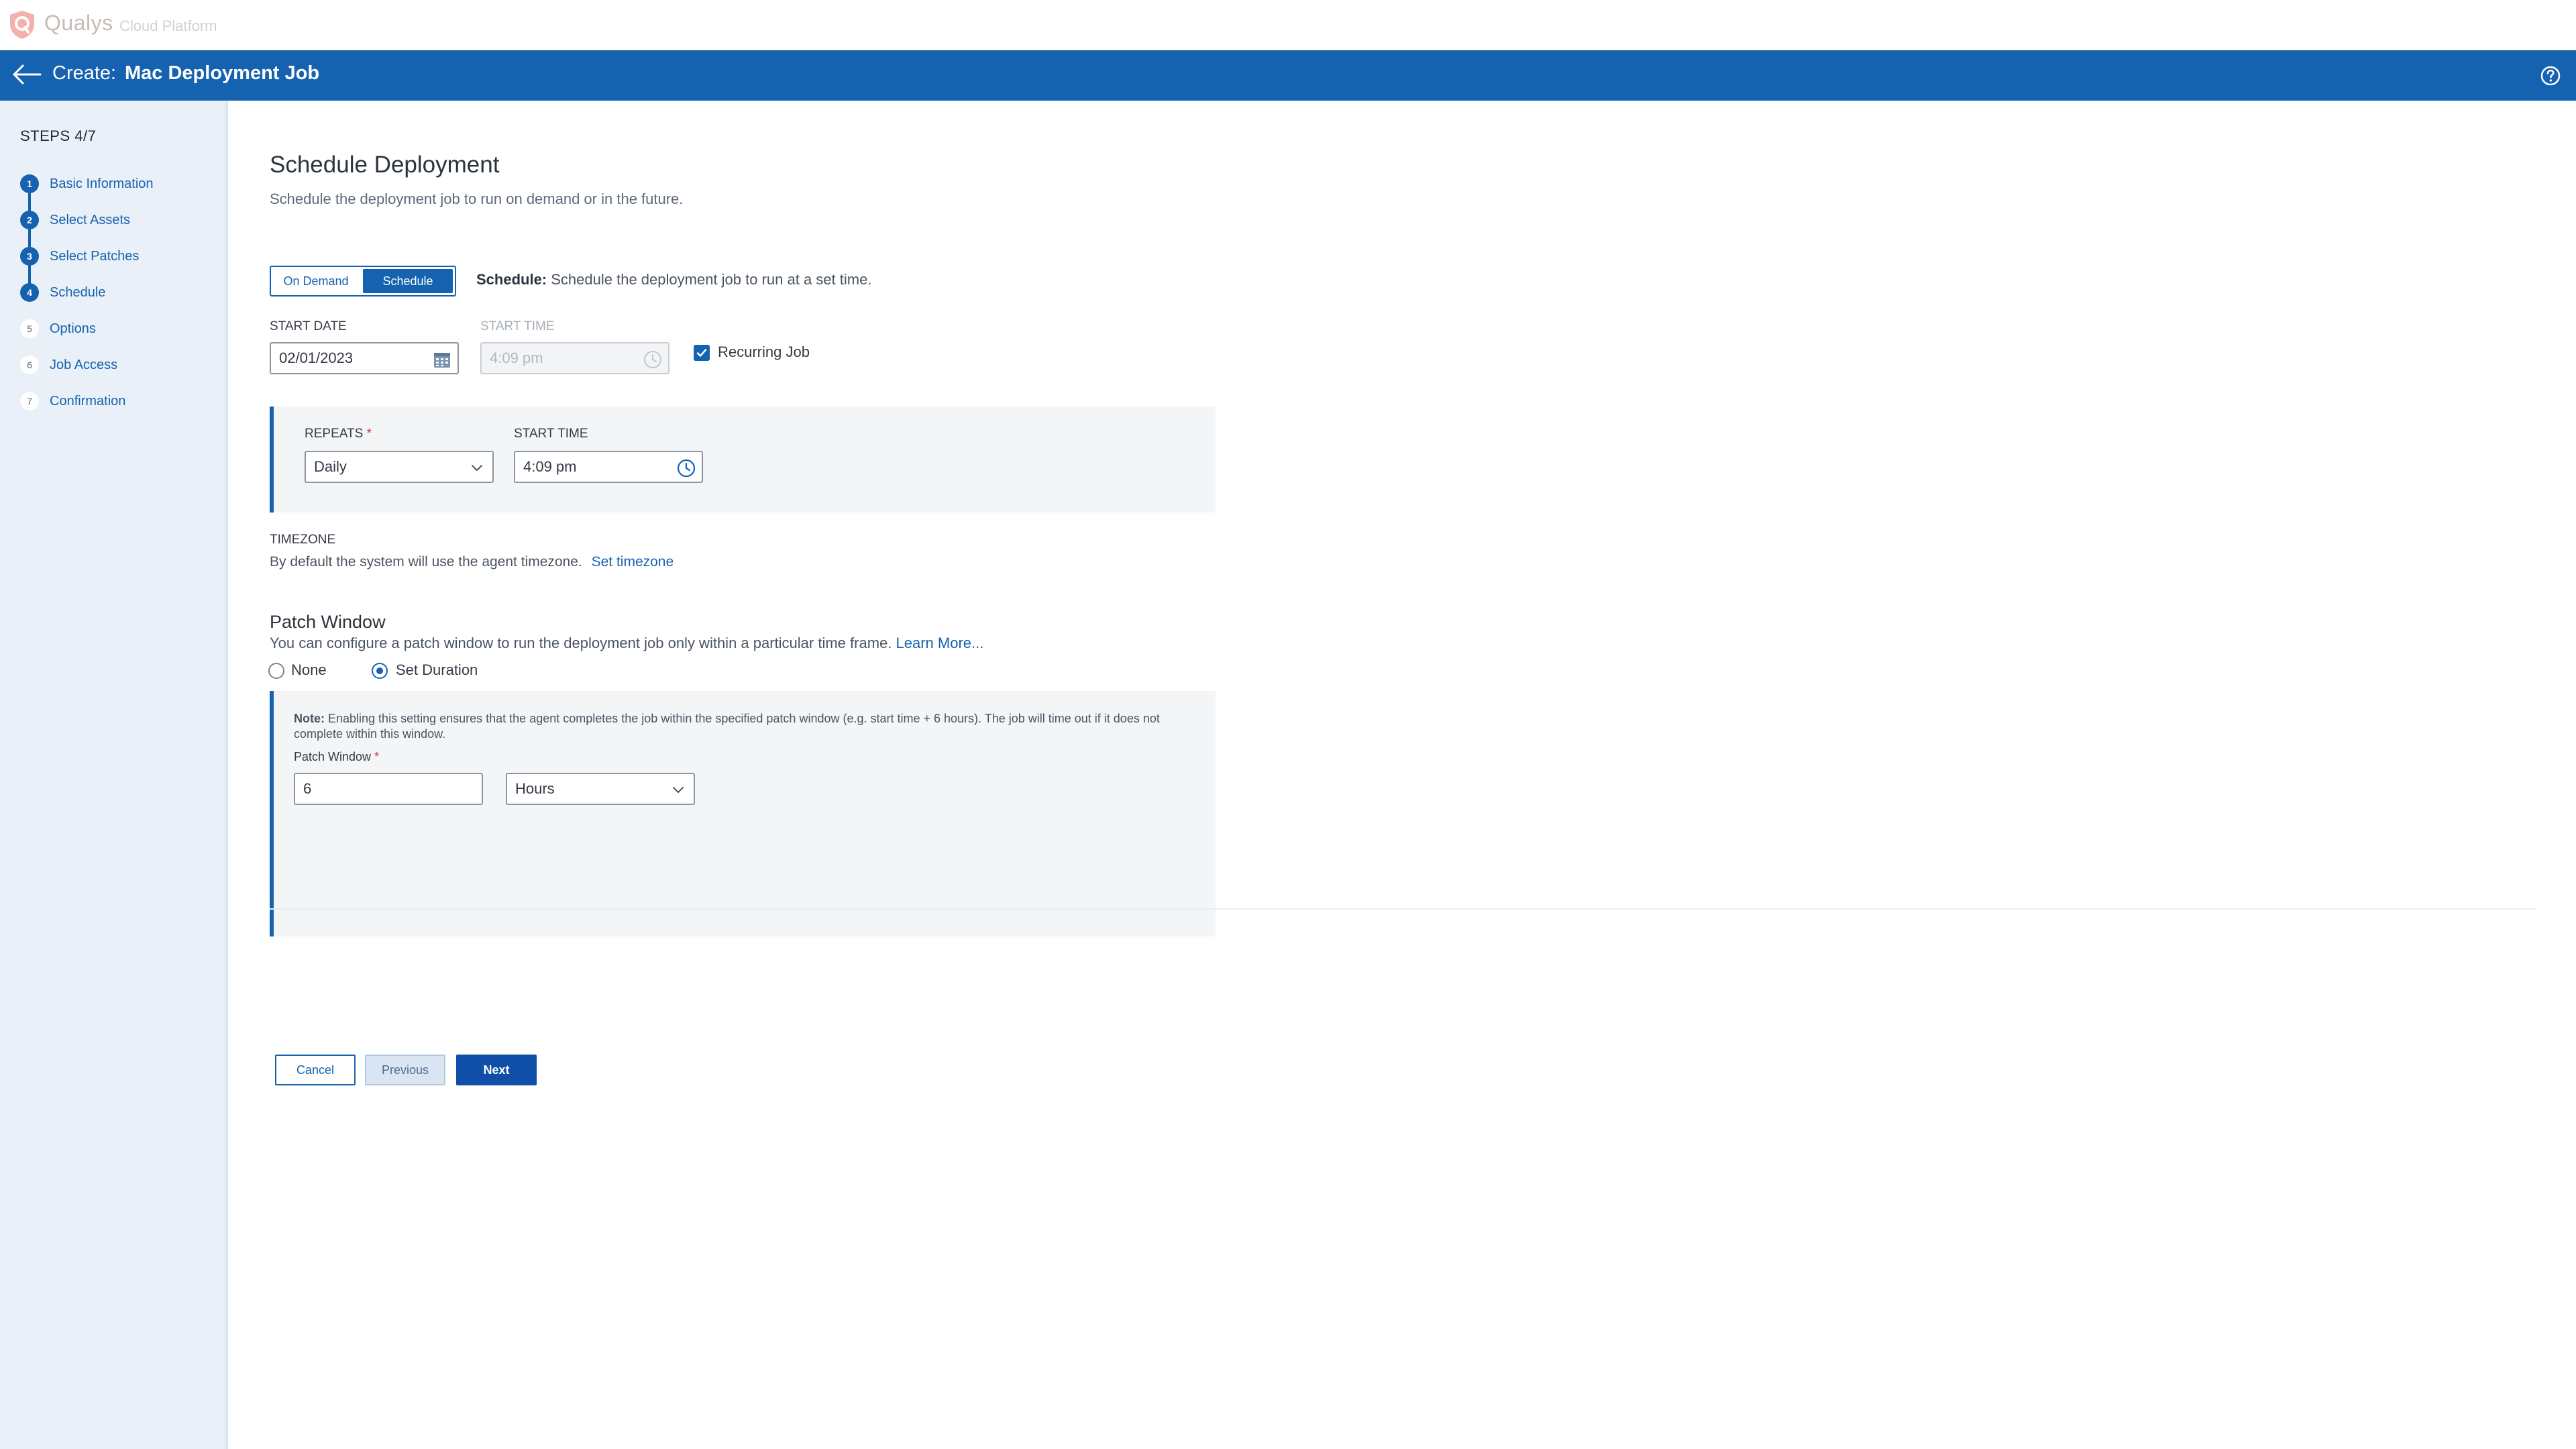 The width and height of the screenshot is (2576, 1449). I want to click on step-label: Select Patches, so click(95, 256).